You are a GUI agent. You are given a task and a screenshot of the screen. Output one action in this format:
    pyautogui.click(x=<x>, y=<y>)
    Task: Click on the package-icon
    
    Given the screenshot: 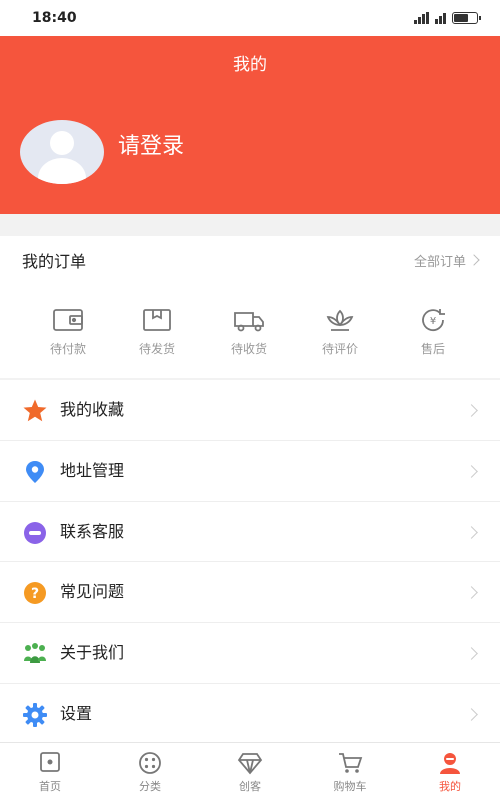 What is the action you would take?
    pyautogui.click(x=157, y=320)
    